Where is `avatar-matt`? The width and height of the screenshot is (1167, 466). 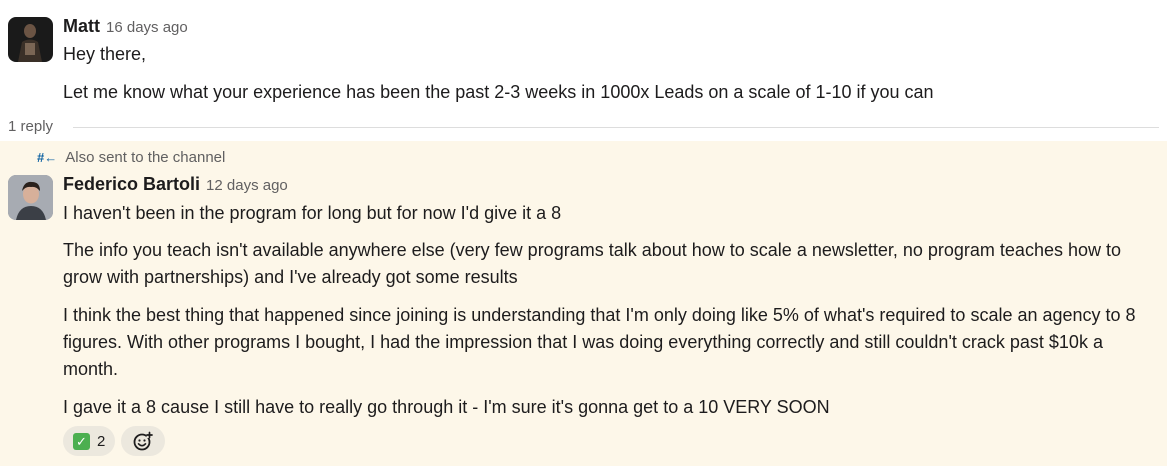 avatar-matt is located at coordinates (30, 39).